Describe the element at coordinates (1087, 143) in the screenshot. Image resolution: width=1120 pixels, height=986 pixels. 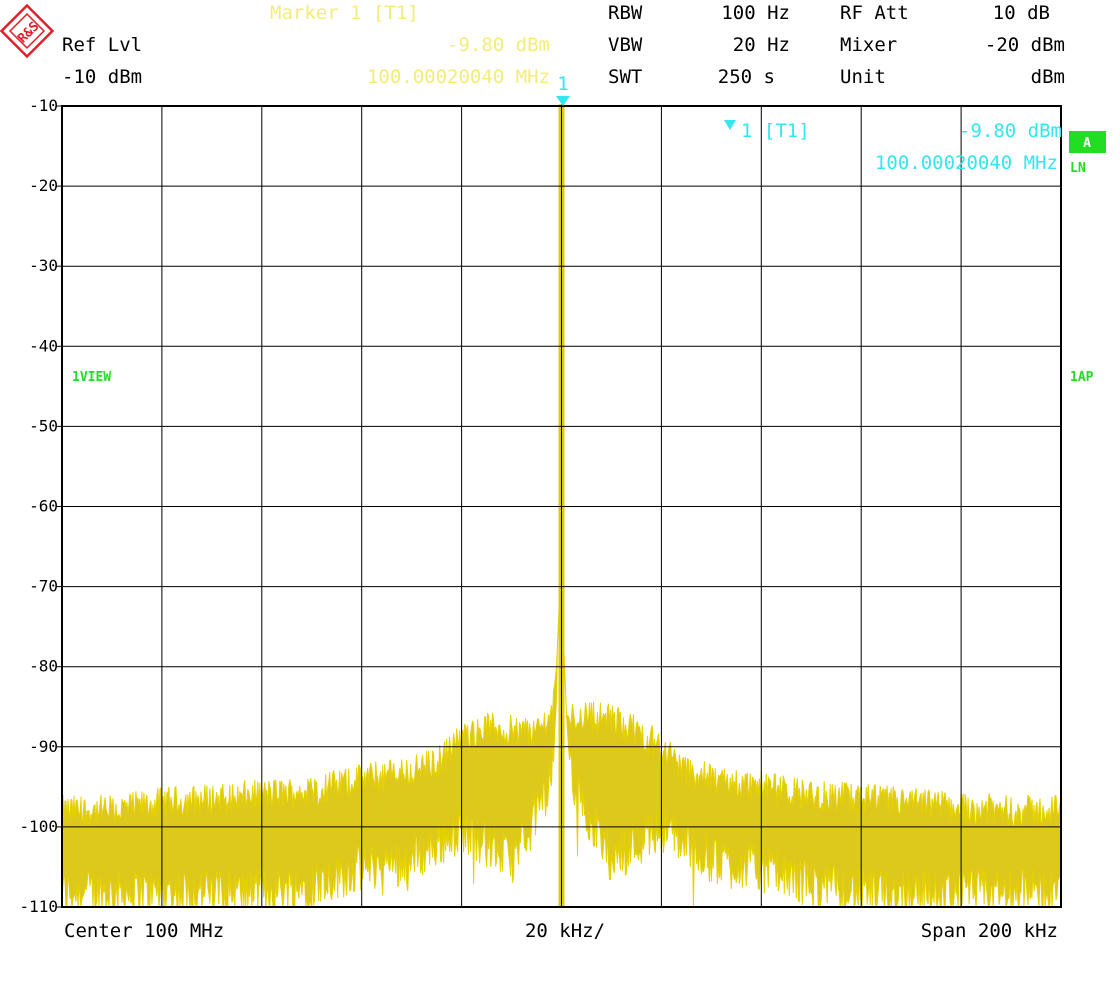
I see `trace-a-badge-label: A` at that location.